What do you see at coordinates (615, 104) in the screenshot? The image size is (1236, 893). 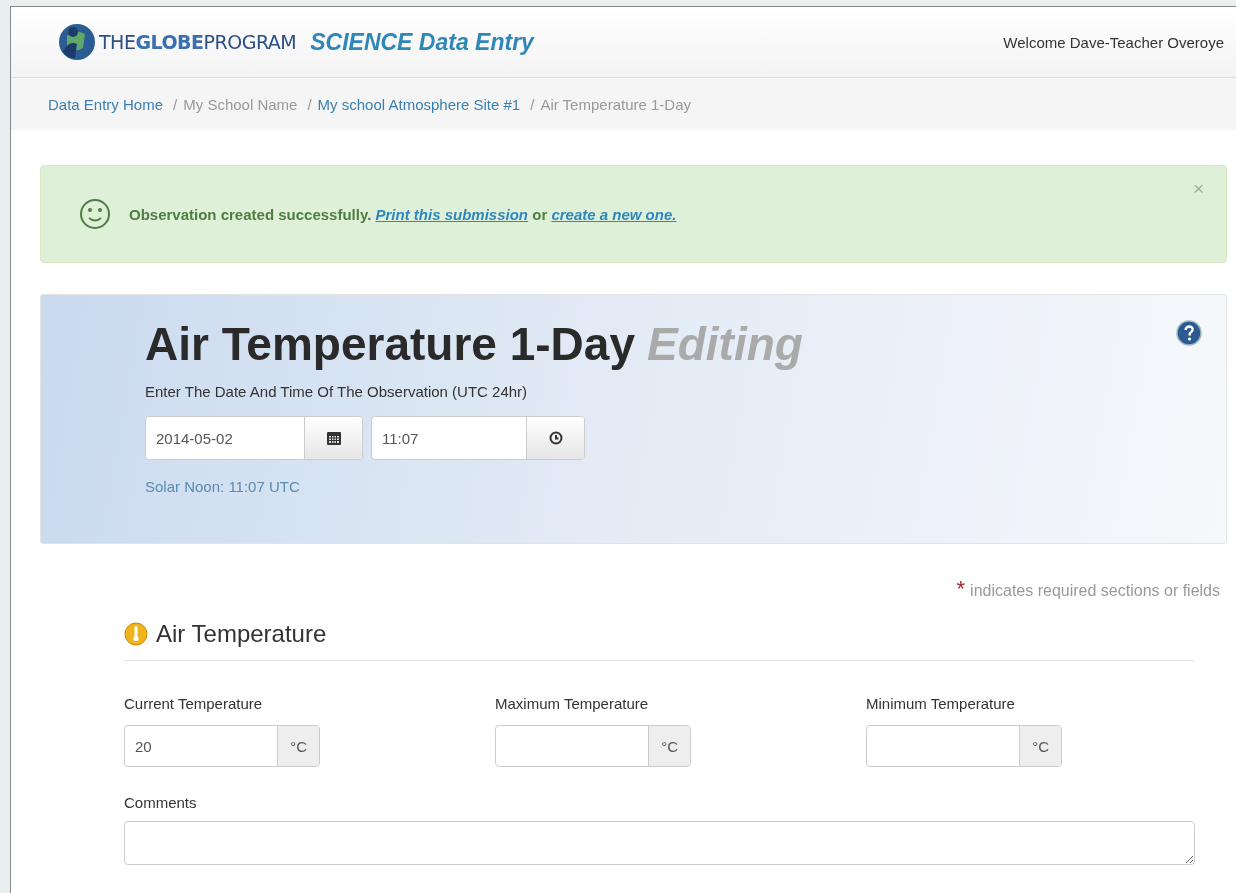 I see `breadcrumb-item: Air Temperature 1-Day` at bounding box center [615, 104].